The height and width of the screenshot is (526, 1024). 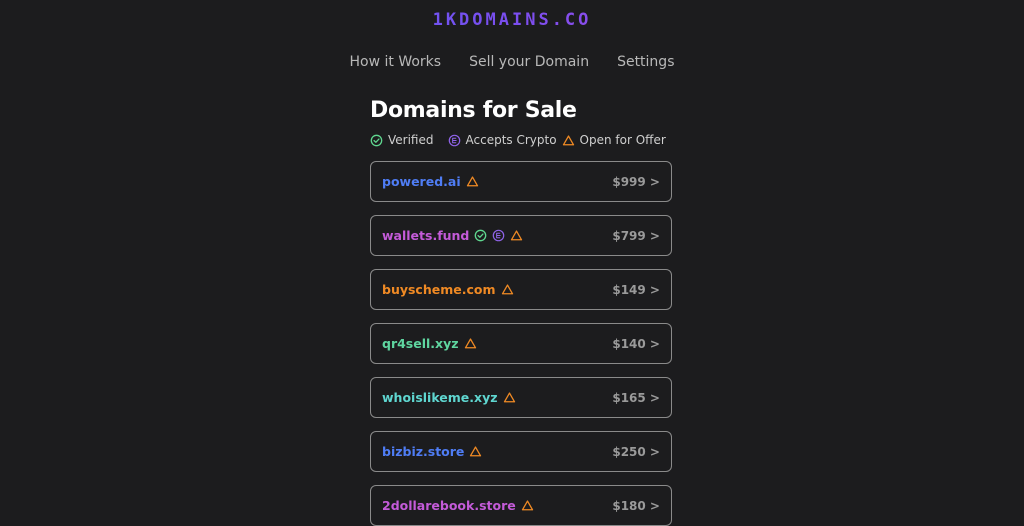 I want to click on legend-crypto-label: Accepts Crypto, so click(x=511, y=140).